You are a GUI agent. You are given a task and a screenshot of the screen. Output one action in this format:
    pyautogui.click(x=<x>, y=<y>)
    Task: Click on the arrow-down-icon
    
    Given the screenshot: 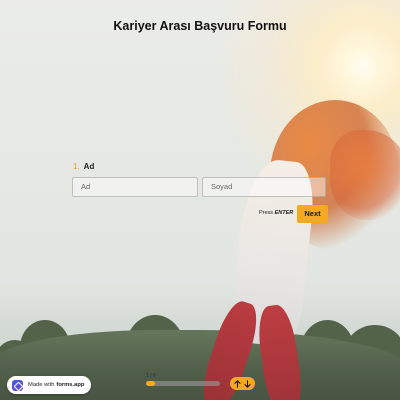 What is the action you would take?
    pyautogui.click(x=247, y=383)
    